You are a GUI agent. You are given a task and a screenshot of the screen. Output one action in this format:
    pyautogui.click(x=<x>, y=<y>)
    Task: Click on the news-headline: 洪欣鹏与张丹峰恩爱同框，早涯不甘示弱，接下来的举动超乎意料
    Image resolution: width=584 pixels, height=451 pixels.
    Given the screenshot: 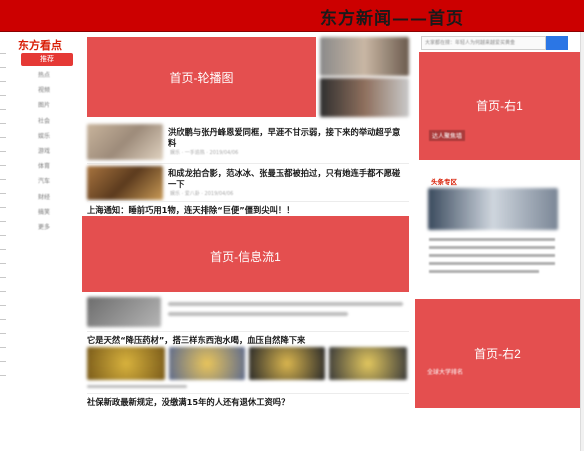 What is the action you would take?
    pyautogui.click(x=288, y=138)
    